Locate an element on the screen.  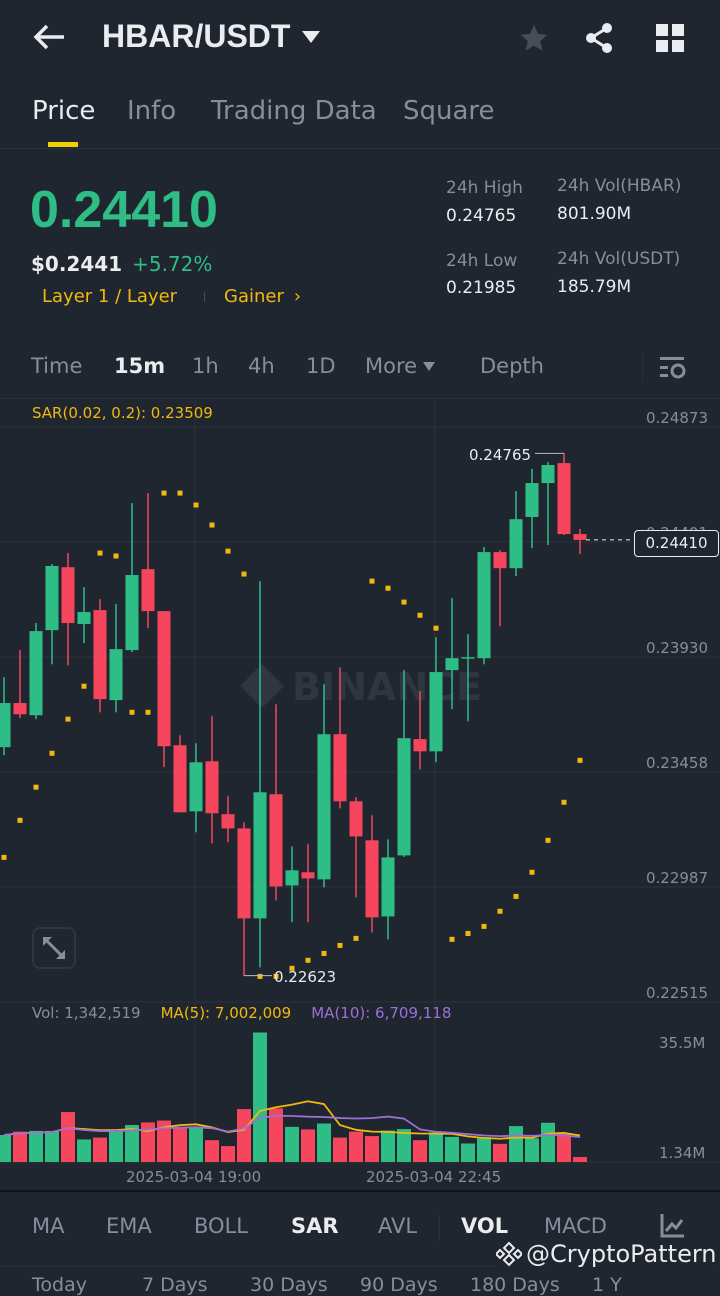
period-90d: 90 Days is located at coordinates (399, 1285).